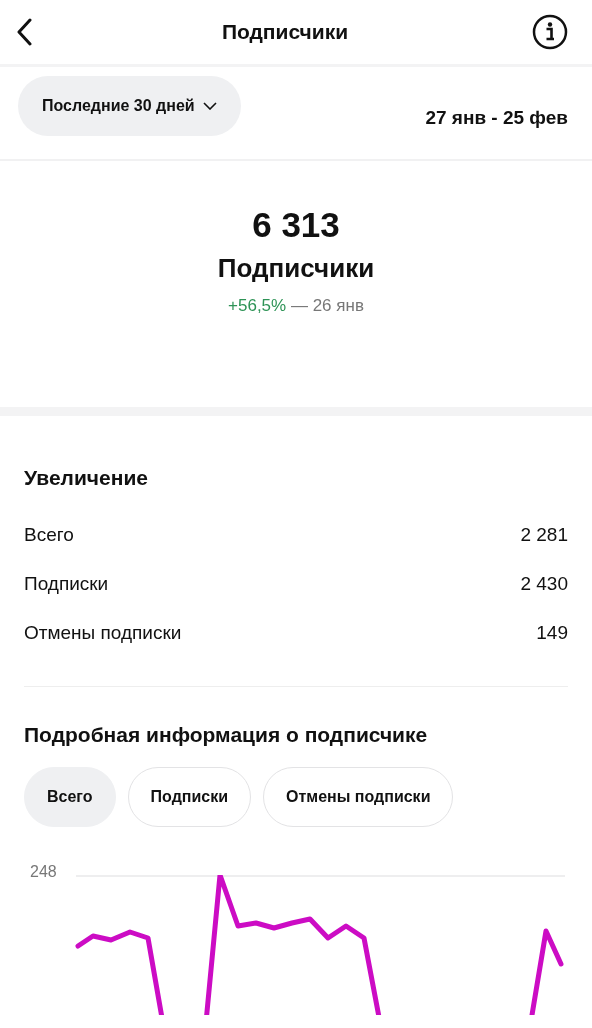 The image size is (592, 1028). I want to click on date-range: 27 янв - 25 фев, so click(496, 118).